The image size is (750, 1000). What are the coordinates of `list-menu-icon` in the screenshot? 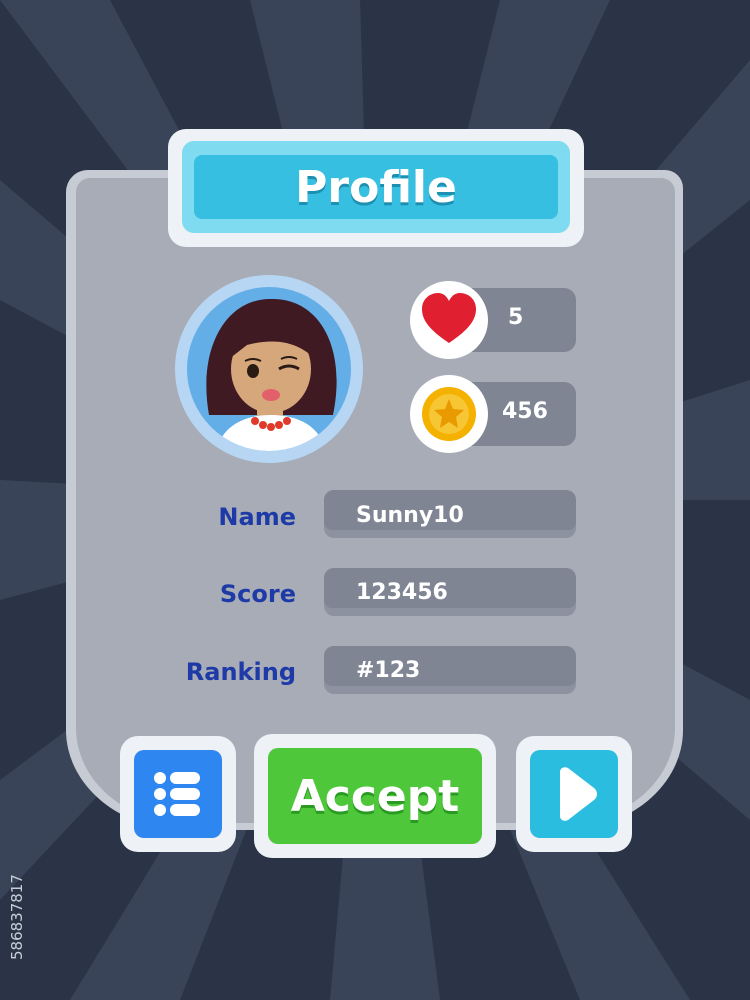 It's located at (177, 794).